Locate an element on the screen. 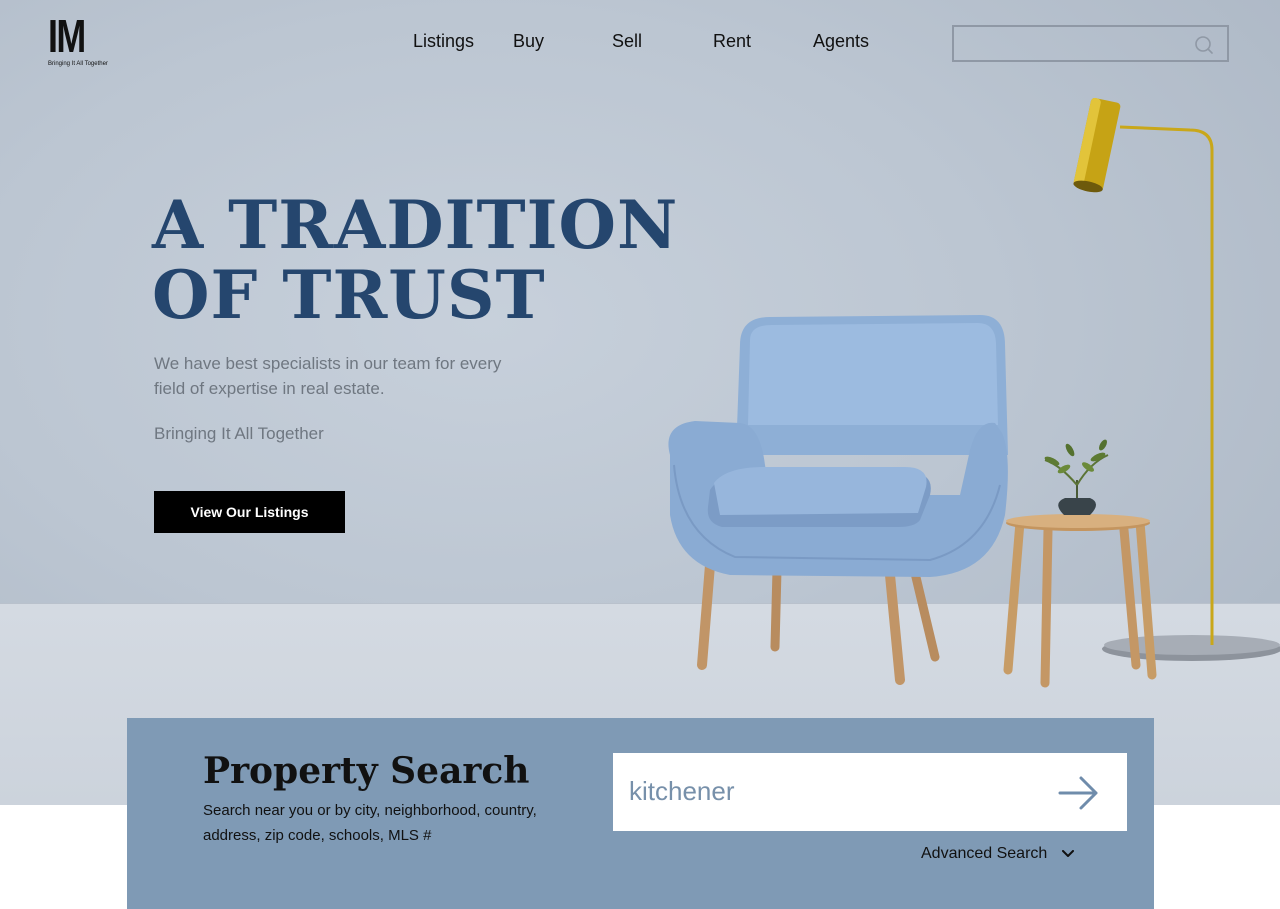 The width and height of the screenshot is (1280, 909). property-search-box is located at coordinates (870, 792).